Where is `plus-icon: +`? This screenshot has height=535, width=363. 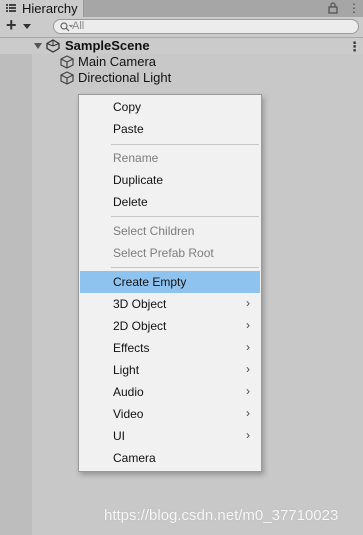 plus-icon: + is located at coordinates (11, 25).